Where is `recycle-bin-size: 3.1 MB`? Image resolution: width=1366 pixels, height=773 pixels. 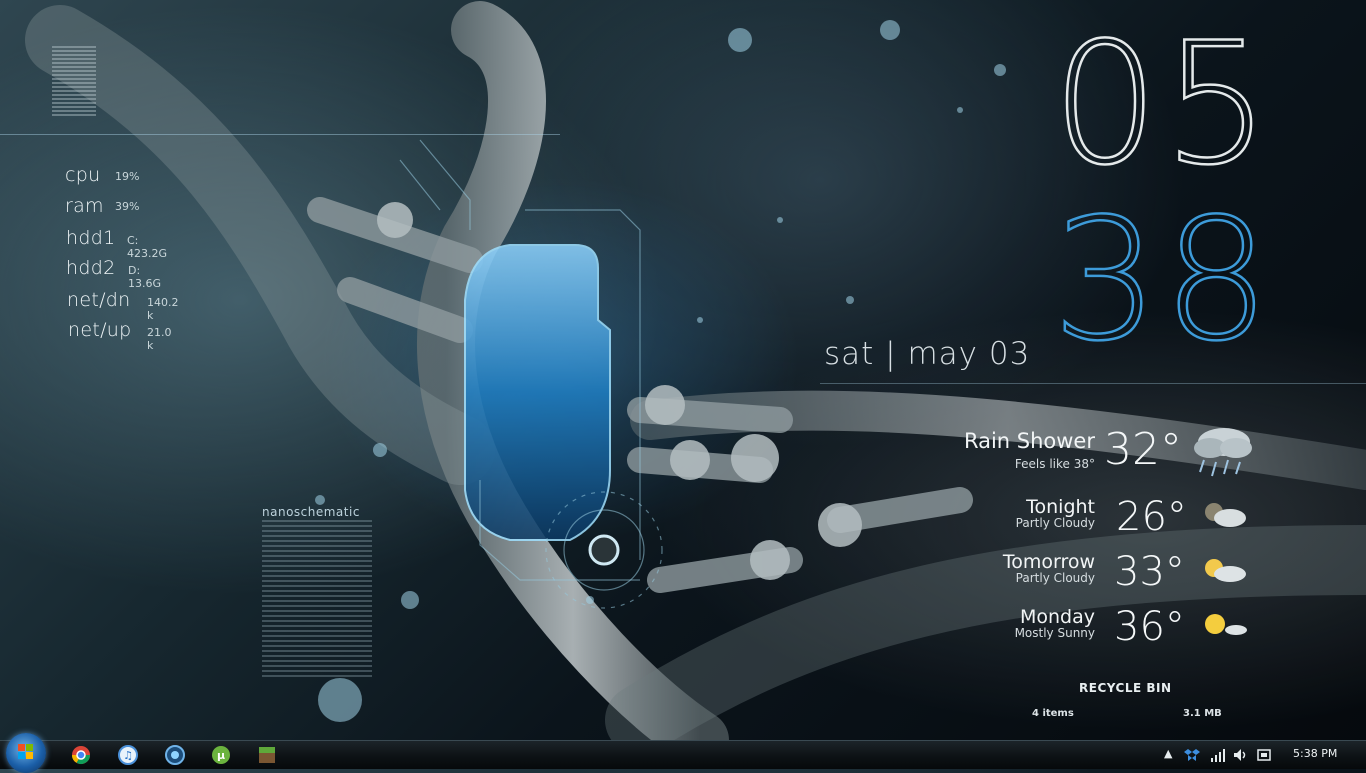 recycle-bin-size: 3.1 MB is located at coordinates (1202, 713).